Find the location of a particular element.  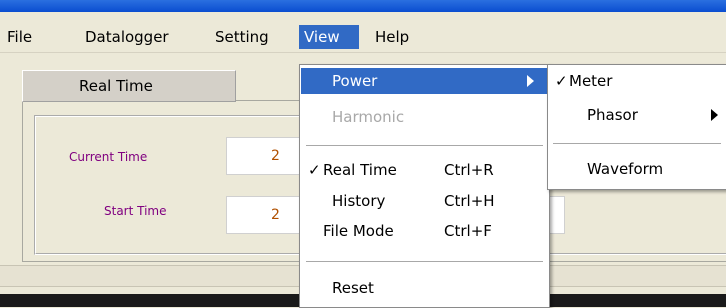

waveform-label: Waveform is located at coordinates (625, 169).